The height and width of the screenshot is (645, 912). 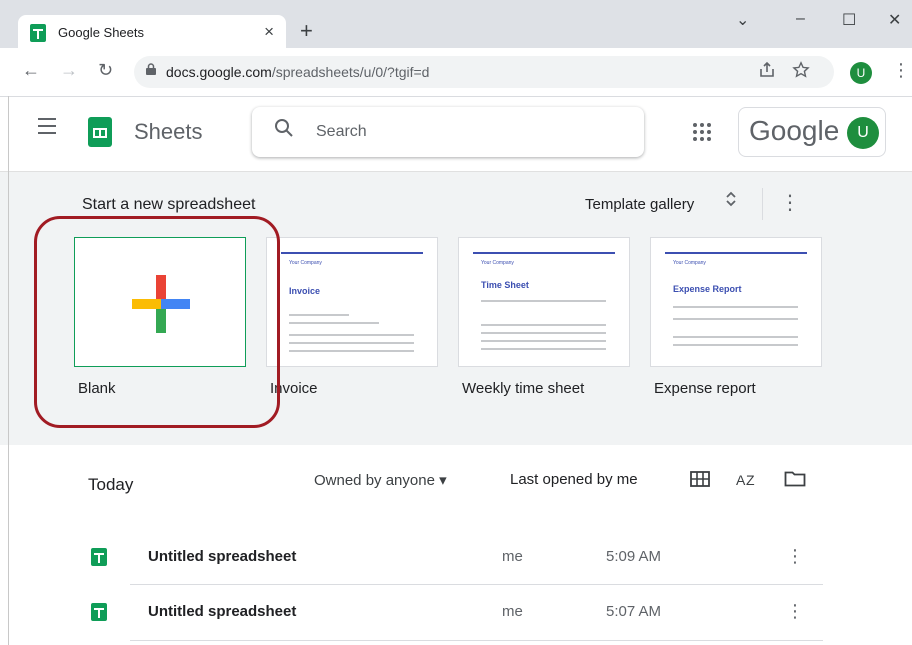 What do you see at coordinates (863, 133) in the screenshot?
I see `avatar: U` at bounding box center [863, 133].